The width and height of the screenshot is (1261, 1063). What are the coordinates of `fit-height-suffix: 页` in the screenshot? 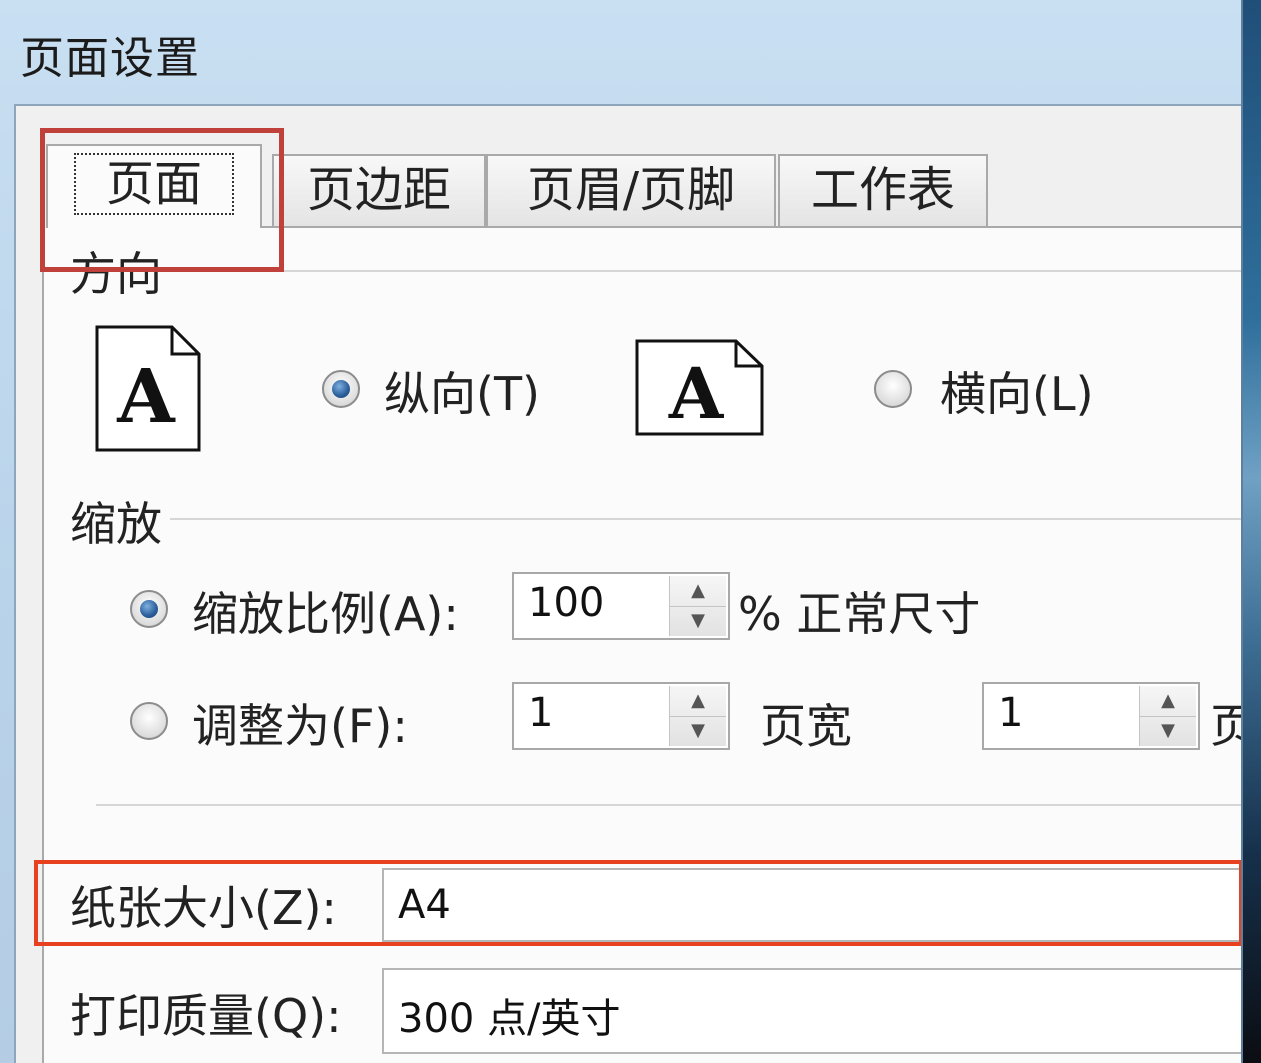 It's located at (1225, 723).